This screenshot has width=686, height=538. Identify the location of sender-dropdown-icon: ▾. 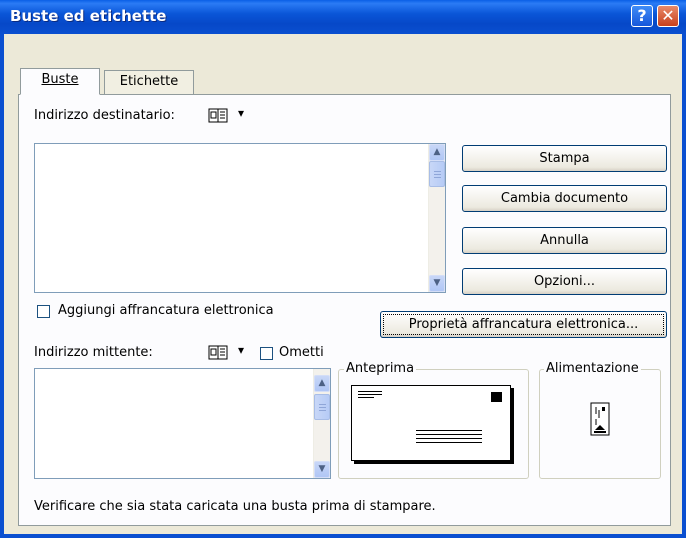
(241, 350).